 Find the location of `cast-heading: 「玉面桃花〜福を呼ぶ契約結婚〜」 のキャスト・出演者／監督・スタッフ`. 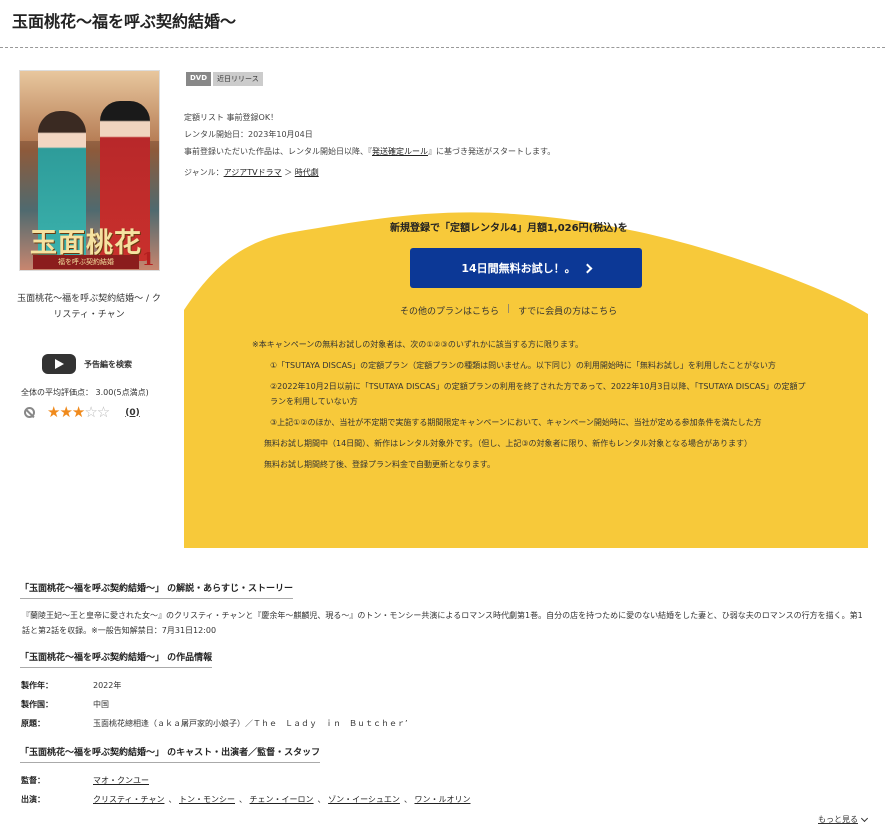

cast-heading: 「玉面桃花〜福を呼ぶ契約結婚〜」 のキャスト・出演者／監督・スタッフ is located at coordinates (170, 754).